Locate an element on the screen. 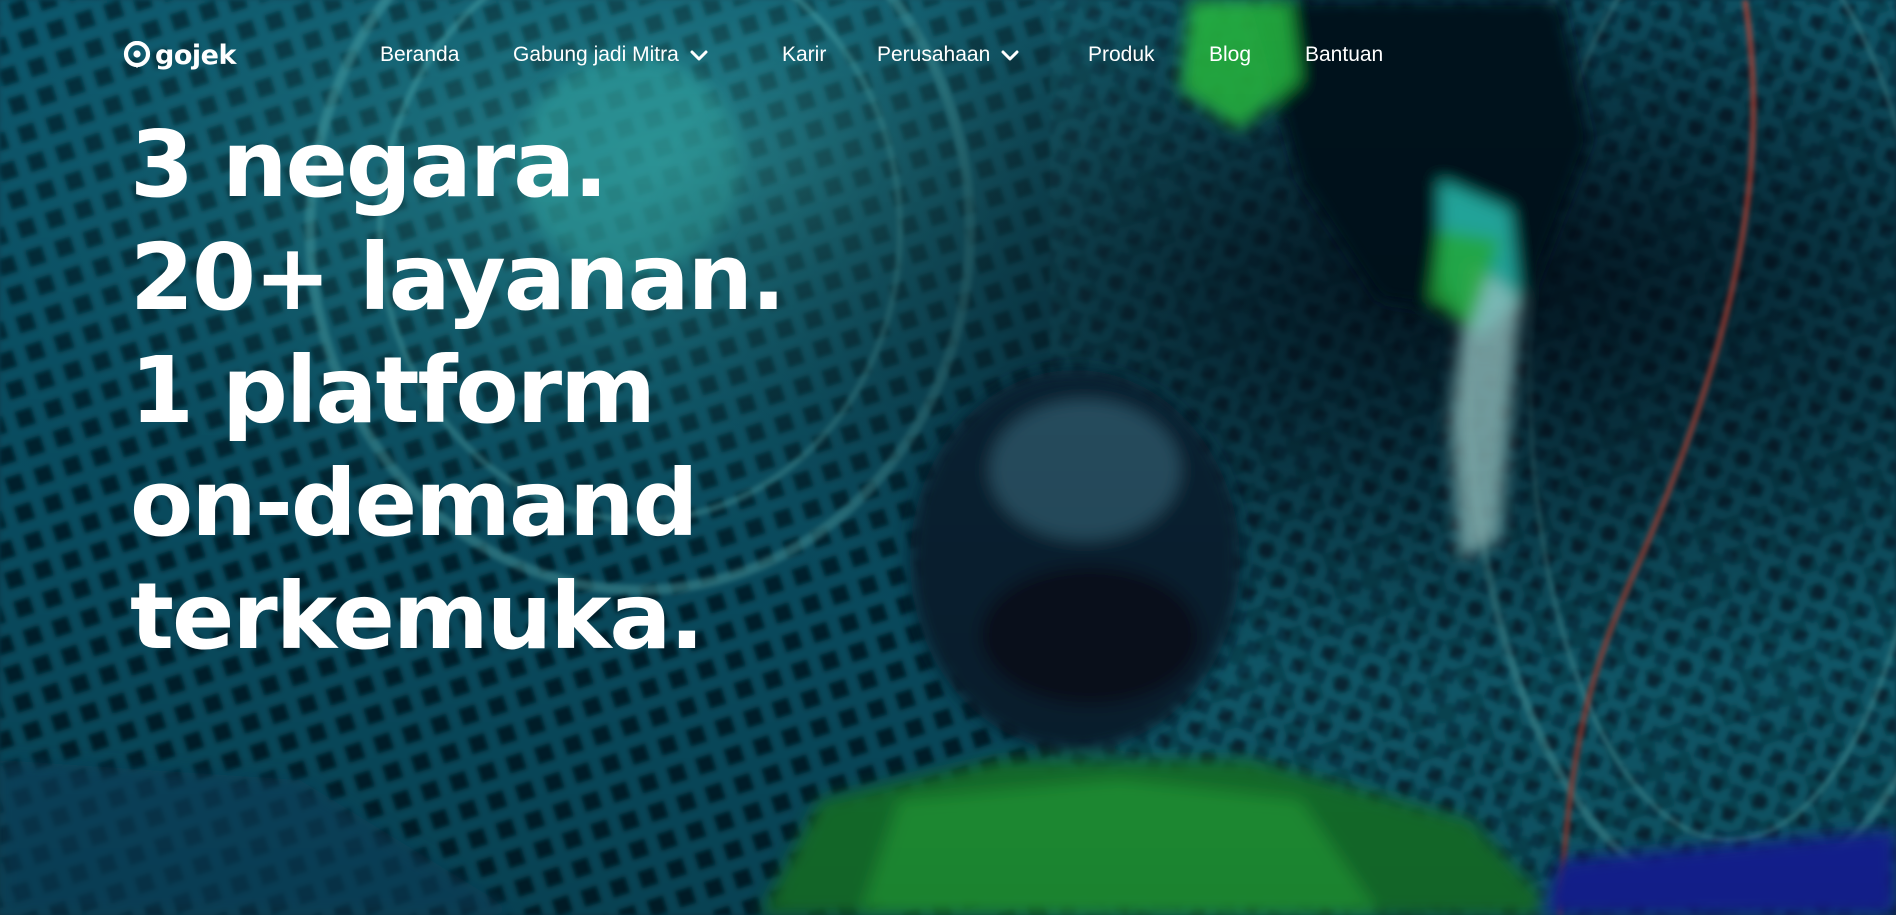 The width and height of the screenshot is (1896, 915). nav-item-label: Produk is located at coordinates (1121, 54).